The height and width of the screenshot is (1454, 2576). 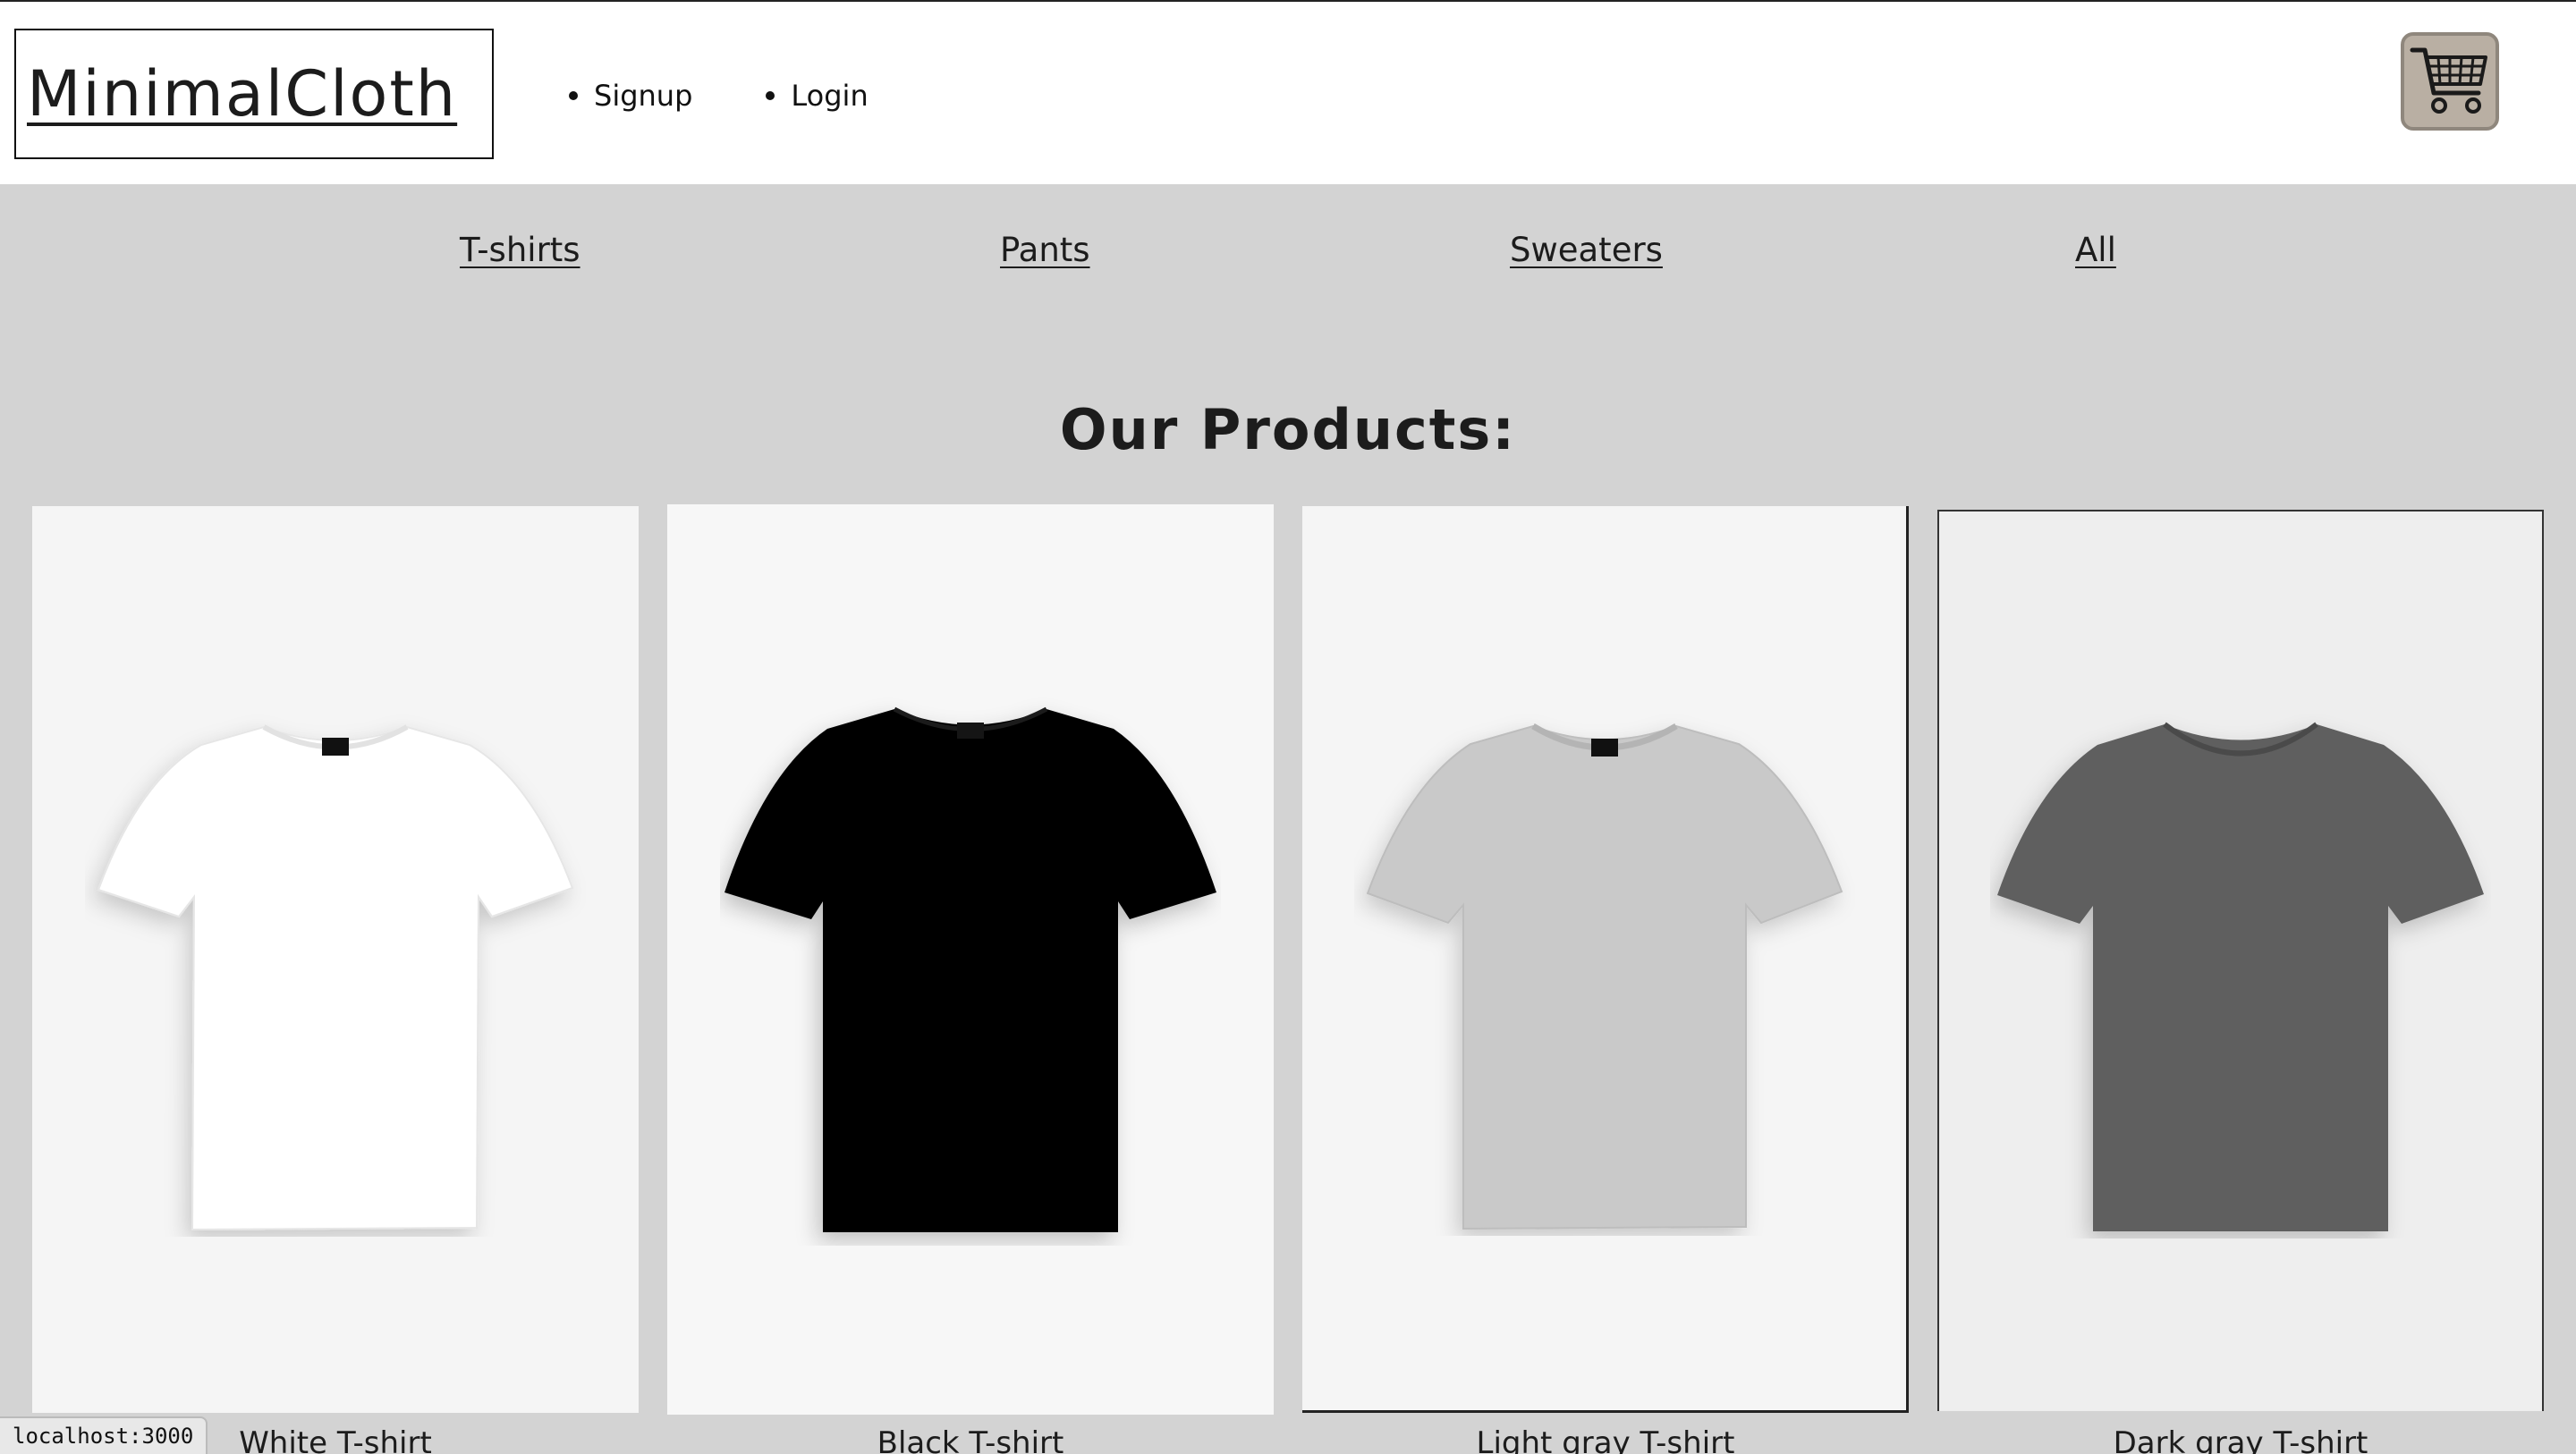 I want to click on site-header: MinimalCloth Signup Login, so click(x=1288, y=92).